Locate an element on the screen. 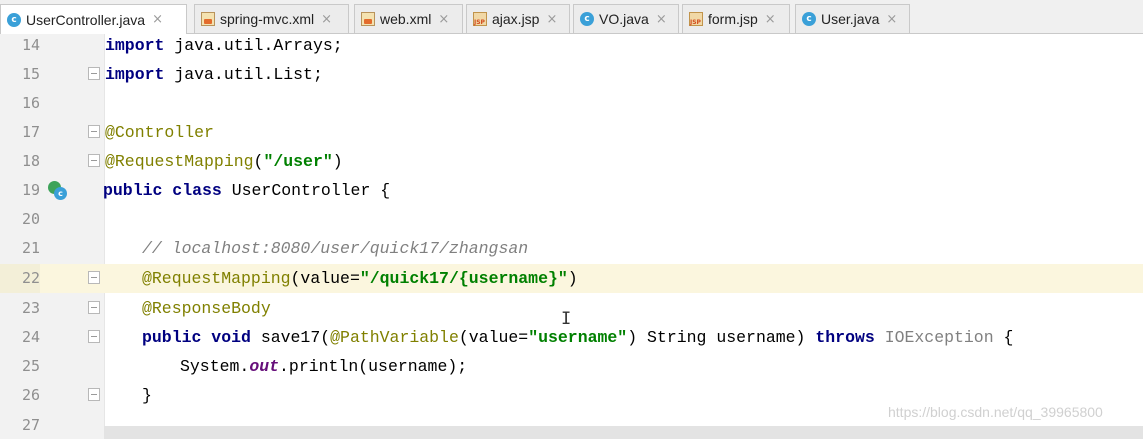  code-text: @ResponseBody is located at coordinates (206, 308).